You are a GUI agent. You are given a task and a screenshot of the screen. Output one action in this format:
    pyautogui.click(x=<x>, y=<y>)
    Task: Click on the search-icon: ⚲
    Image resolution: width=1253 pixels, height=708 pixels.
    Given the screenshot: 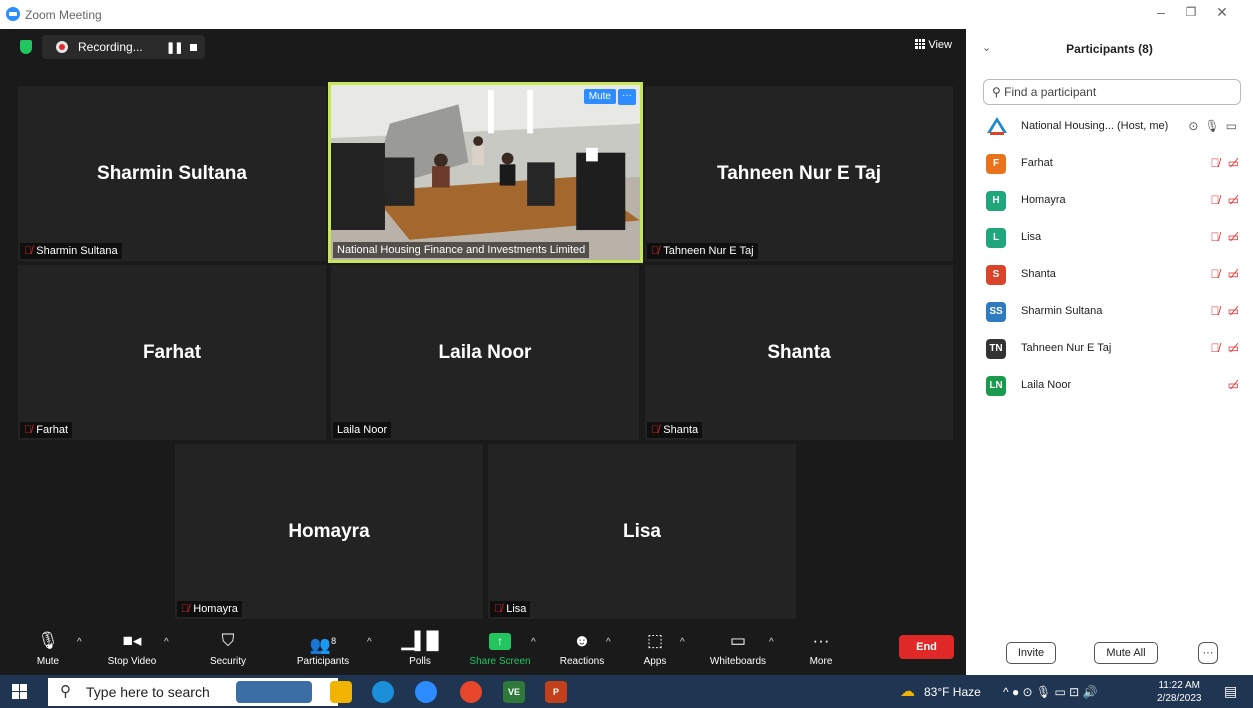 What is the action you would take?
    pyautogui.click(x=998, y=92)
    